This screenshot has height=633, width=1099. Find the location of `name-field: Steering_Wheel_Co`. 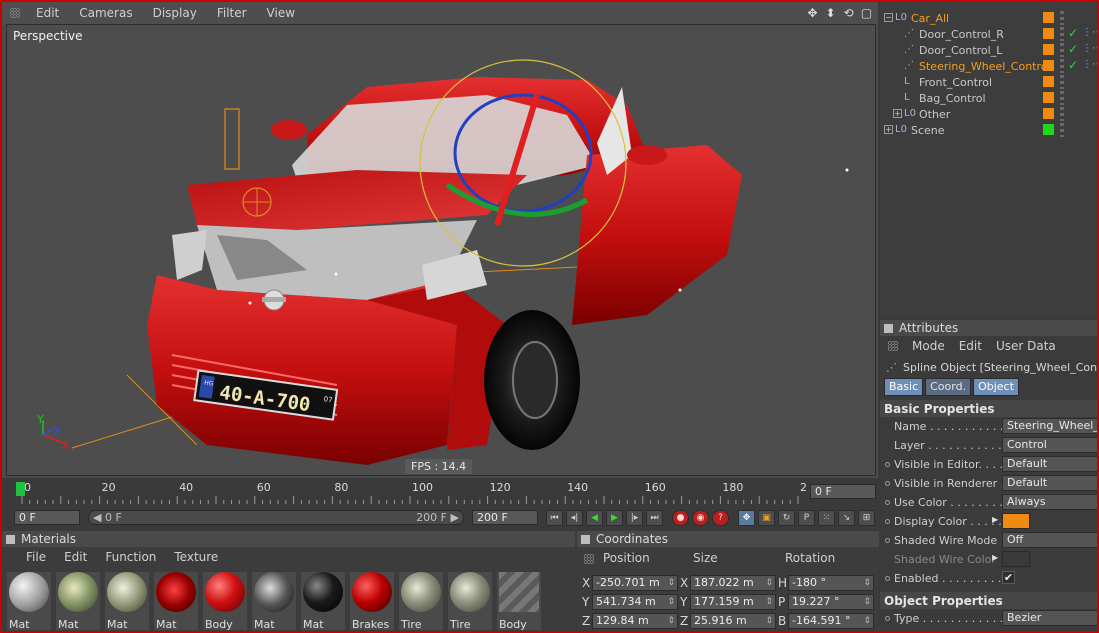

name-field: Steering_Wheel_Co is located at coordinates (1050, 426).